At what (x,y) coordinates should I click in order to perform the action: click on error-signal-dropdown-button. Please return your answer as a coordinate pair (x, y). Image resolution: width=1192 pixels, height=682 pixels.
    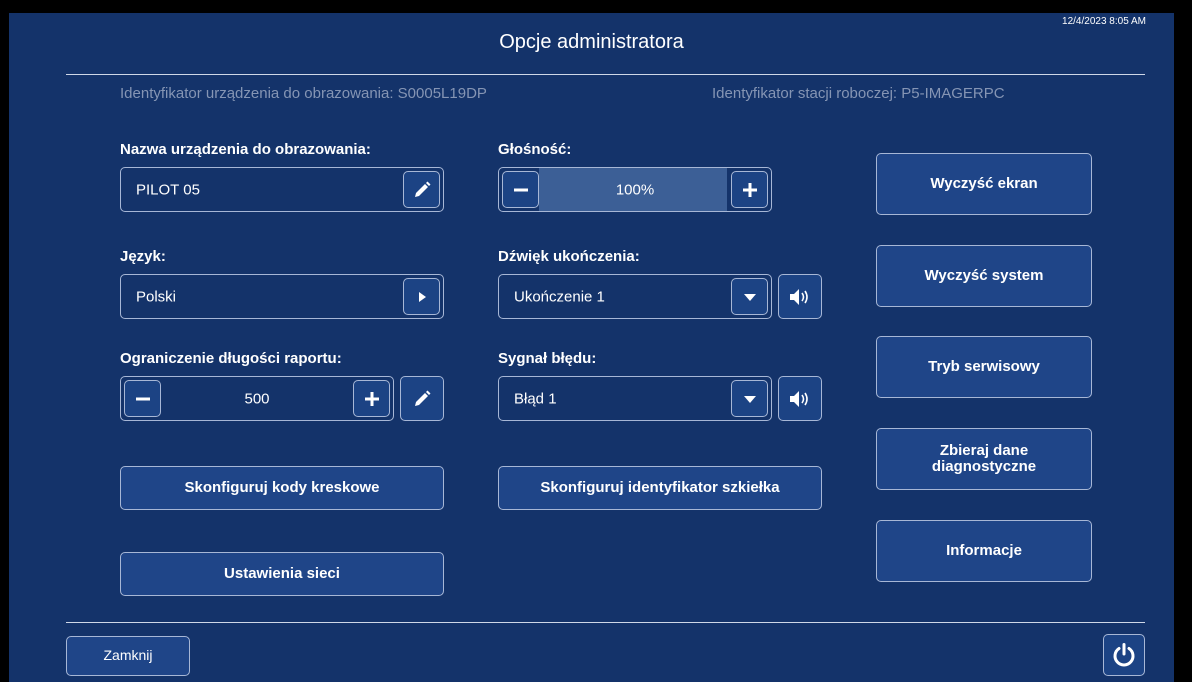
    Looking at the image, I should click on (749, 398).